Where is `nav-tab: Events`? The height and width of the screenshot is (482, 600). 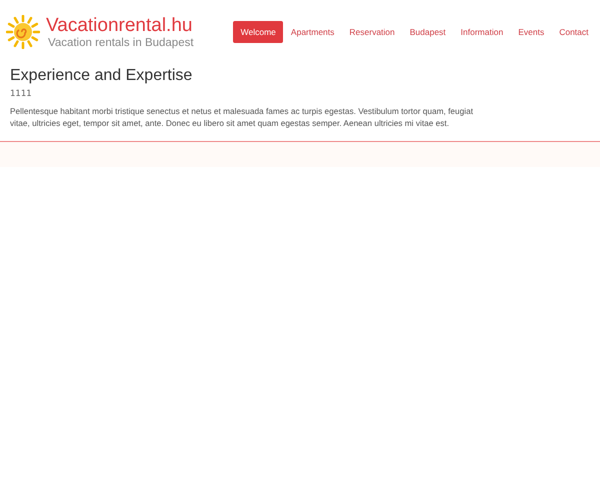 nav-tab: Events is located at coordinates (531, 32).